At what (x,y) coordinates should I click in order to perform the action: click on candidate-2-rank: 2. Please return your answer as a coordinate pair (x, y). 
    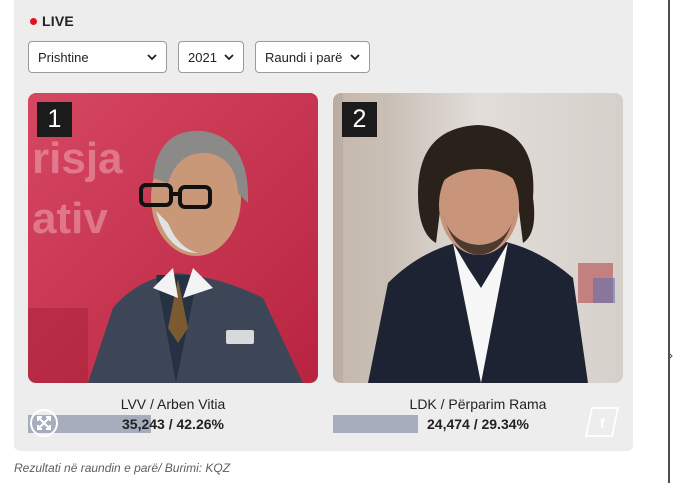
    Looking at the image, I should click on (359, 119).